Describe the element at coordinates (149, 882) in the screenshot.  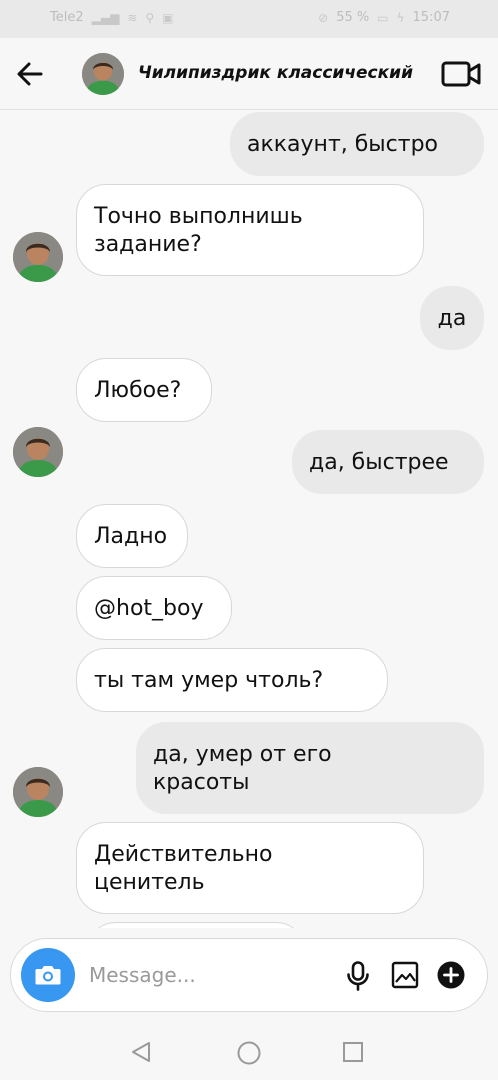
I see `message-text-line: ценитель` at that location.